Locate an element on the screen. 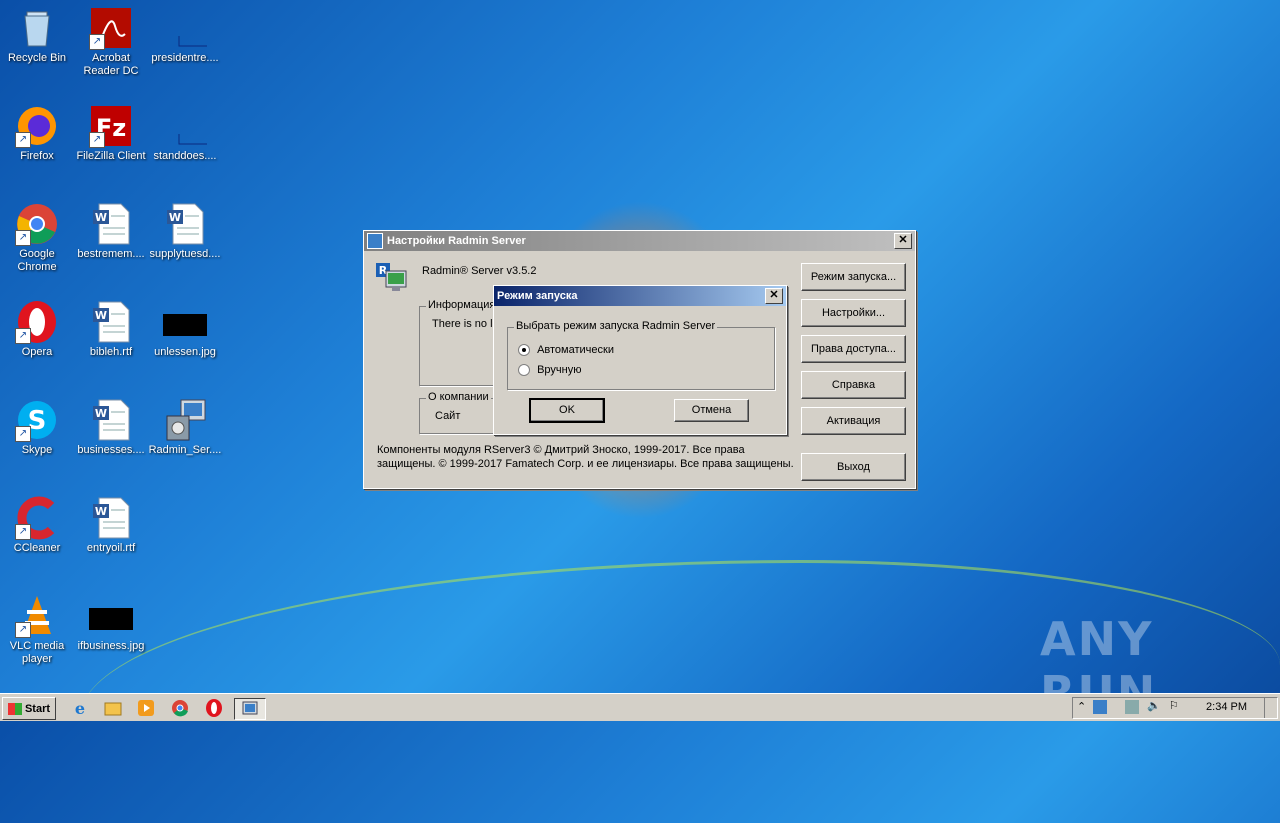  windows-logo-icon is located at coordinates (14, 708).